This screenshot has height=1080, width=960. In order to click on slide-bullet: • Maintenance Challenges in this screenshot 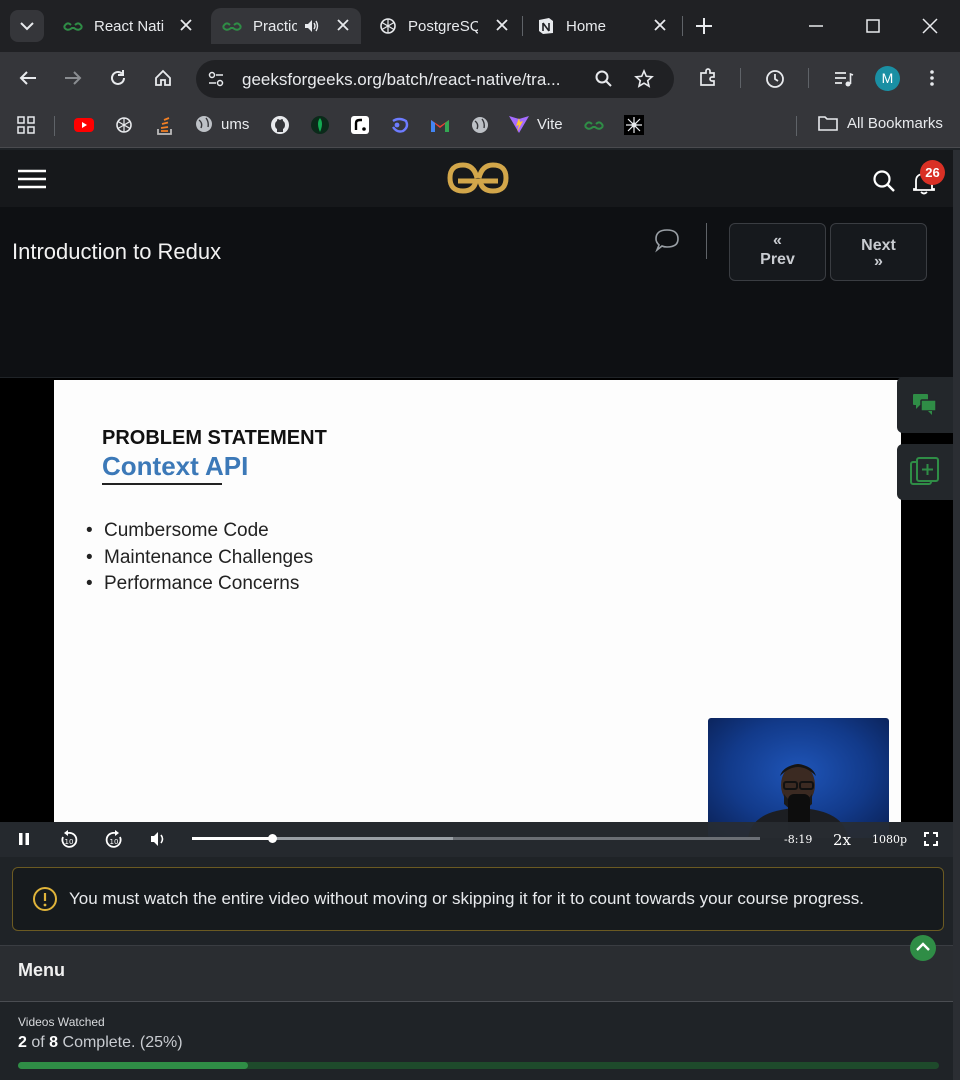, I will do `click(200, 557)`.